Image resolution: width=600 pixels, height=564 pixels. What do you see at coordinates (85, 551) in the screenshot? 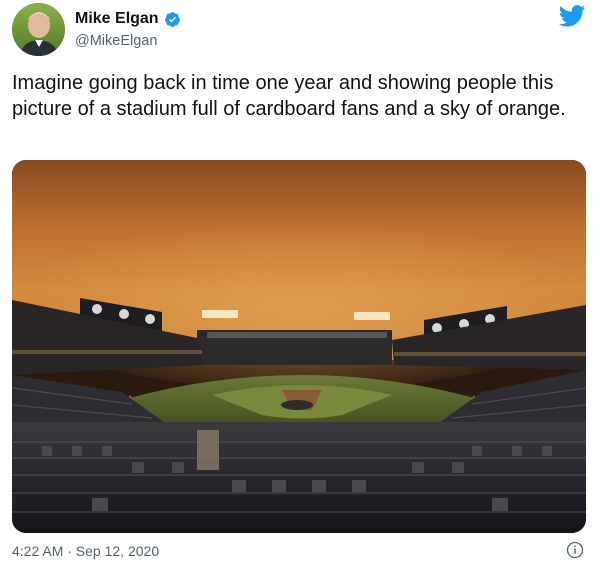
I see `tweet-timestamp: 4:22 AM · Sep 12, 2020` at bounding box center [85, 551].